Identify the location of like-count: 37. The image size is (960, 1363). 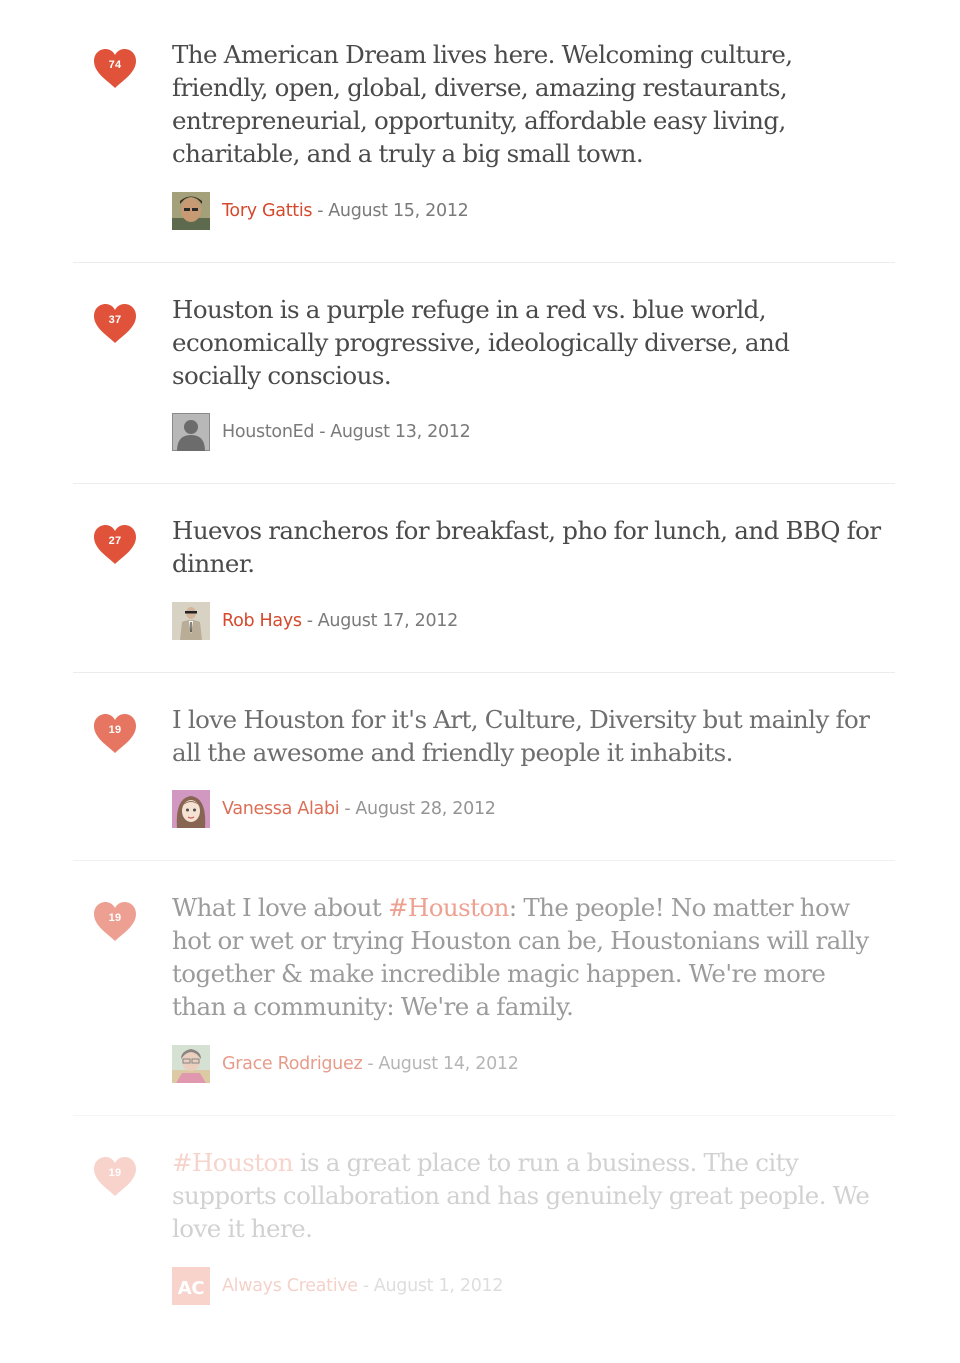
(115, 320).